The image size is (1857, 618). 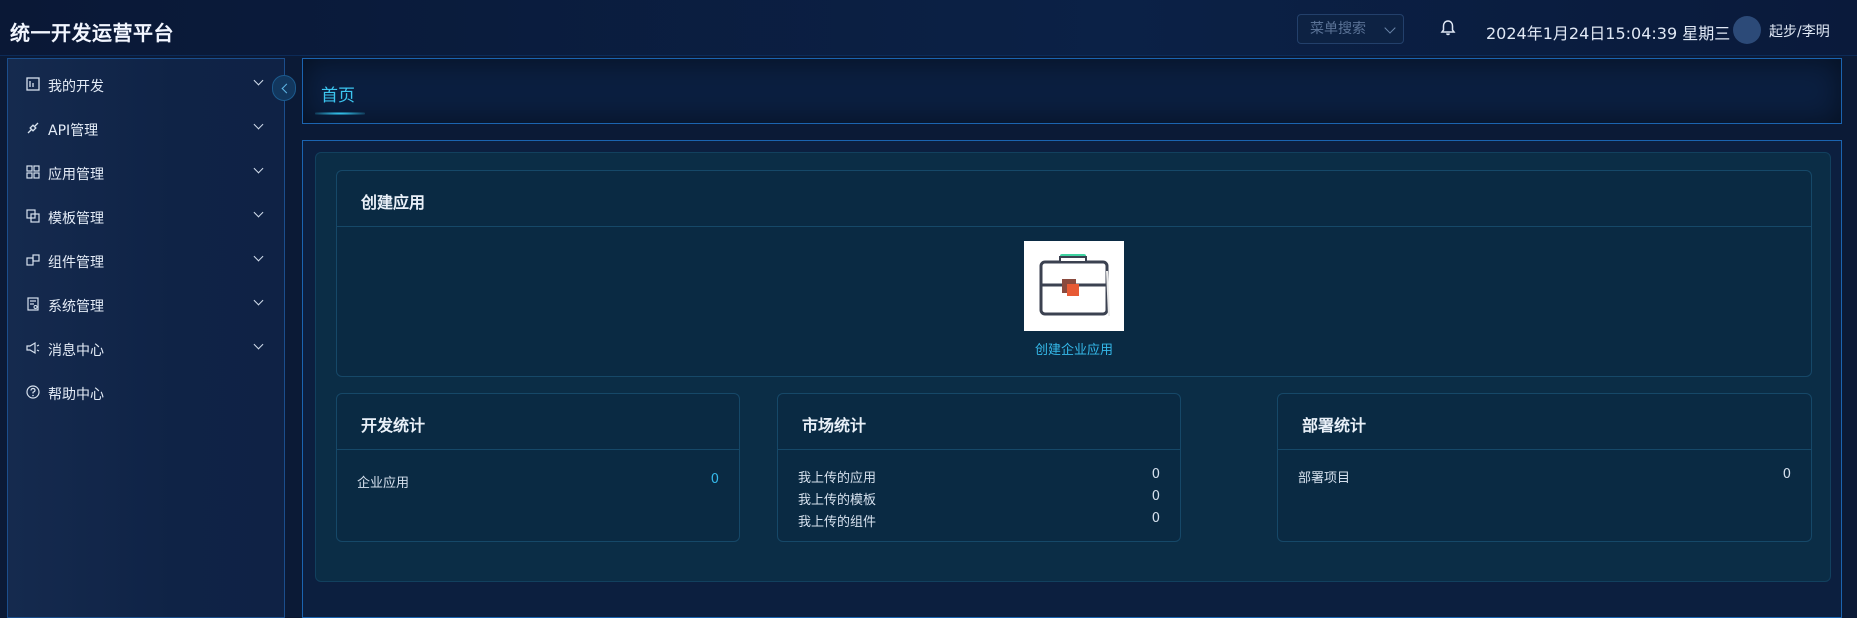 What do you see at coordinates (33, 172) in the screenshot?
I see `grid-apps-icon` at bounding box center [33, 172].